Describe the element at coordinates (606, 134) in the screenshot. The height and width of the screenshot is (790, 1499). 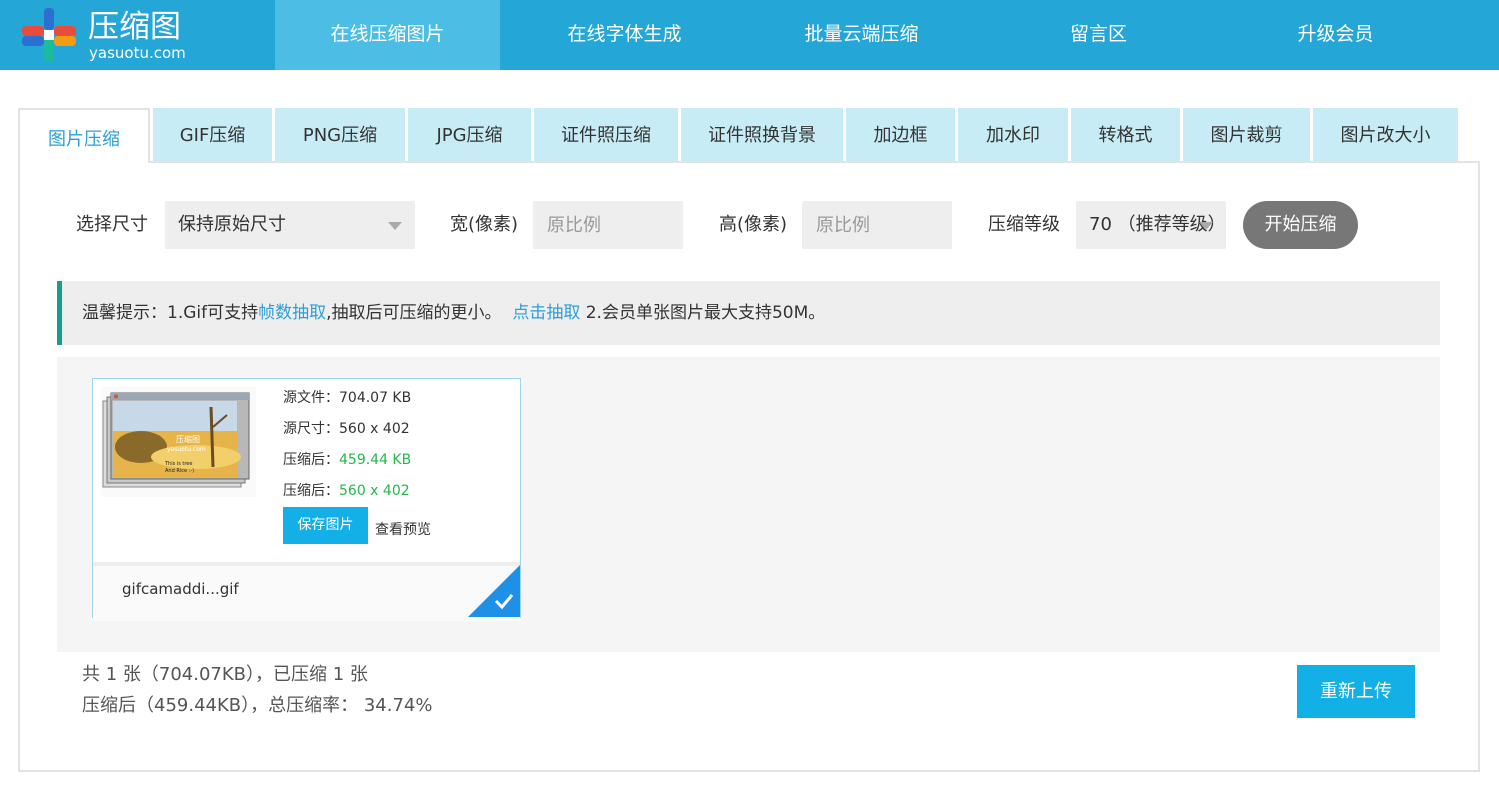
I see `tab-id-photo-compress: 证件照压缩` at that location.